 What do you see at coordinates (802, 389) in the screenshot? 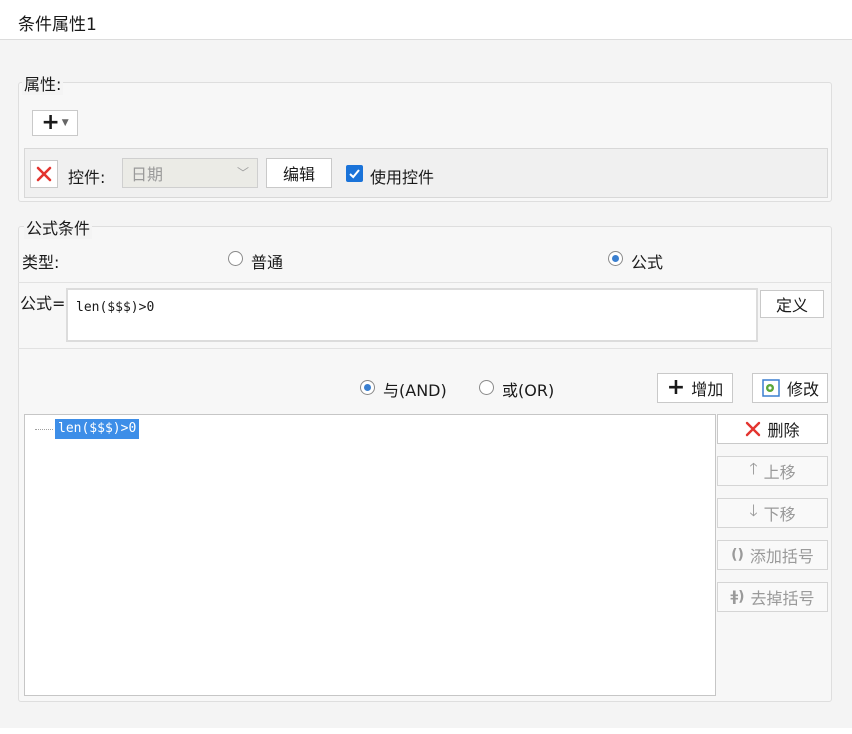
I see `modify-condition-label: 修改` at bounding box center [802, 389].